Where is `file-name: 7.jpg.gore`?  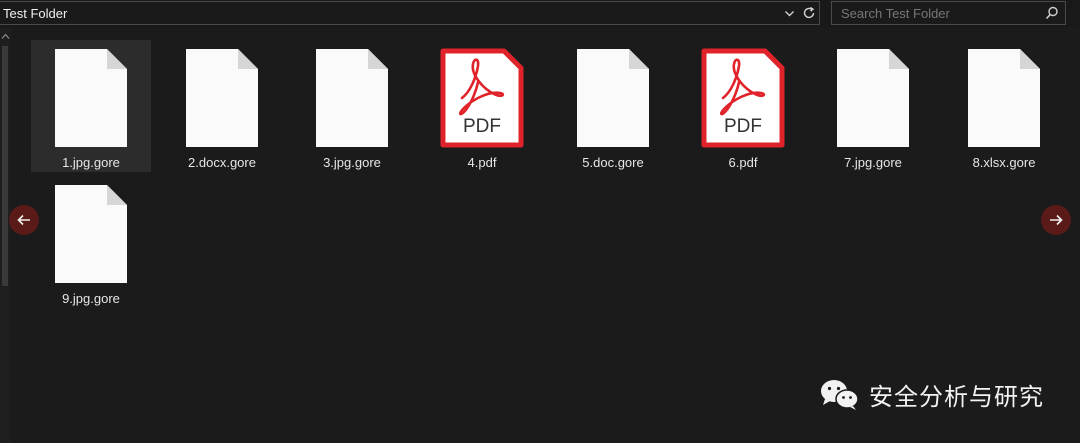
file-name: 7.jpg.gore is located at coordinates (873, 162).